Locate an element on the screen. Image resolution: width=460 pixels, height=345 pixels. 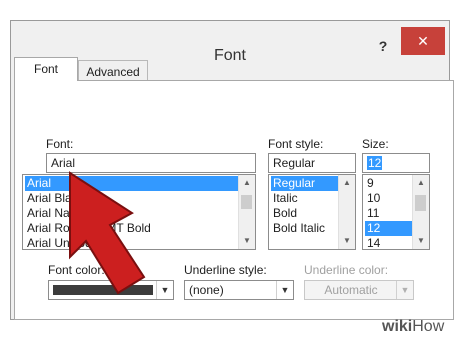
font-style-list: Regular Italic Bold Bold Italic ▲ ▼ is located at coordinates (312, 212).